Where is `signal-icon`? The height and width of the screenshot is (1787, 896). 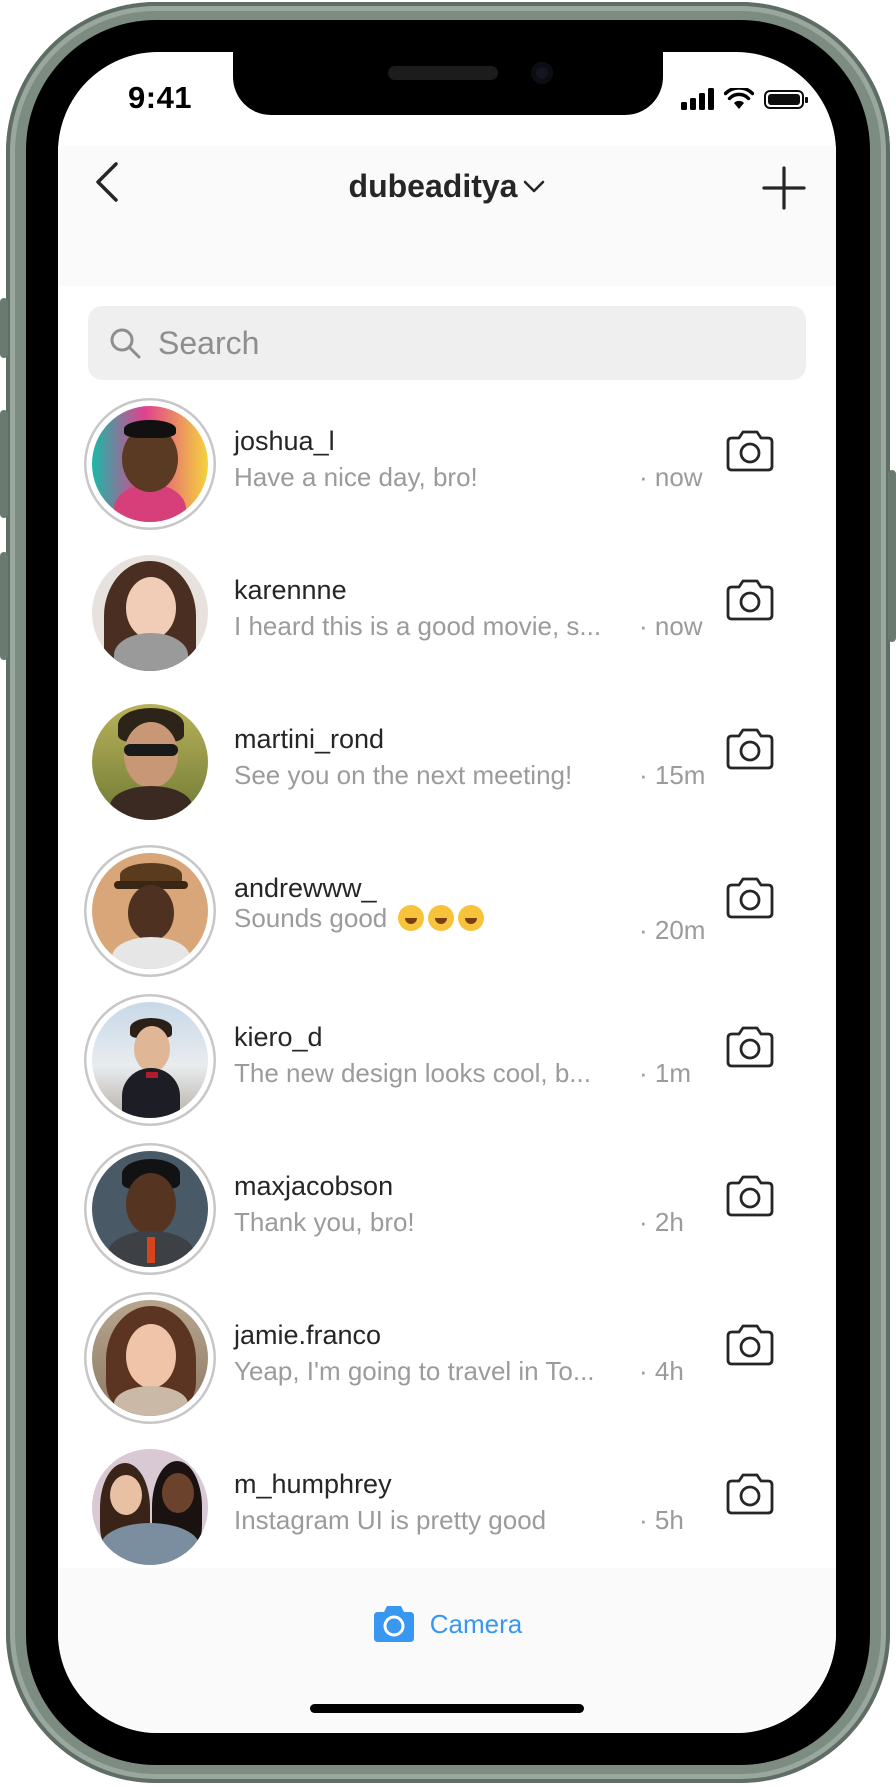 signal-icon is located at coordinates (697, 99).